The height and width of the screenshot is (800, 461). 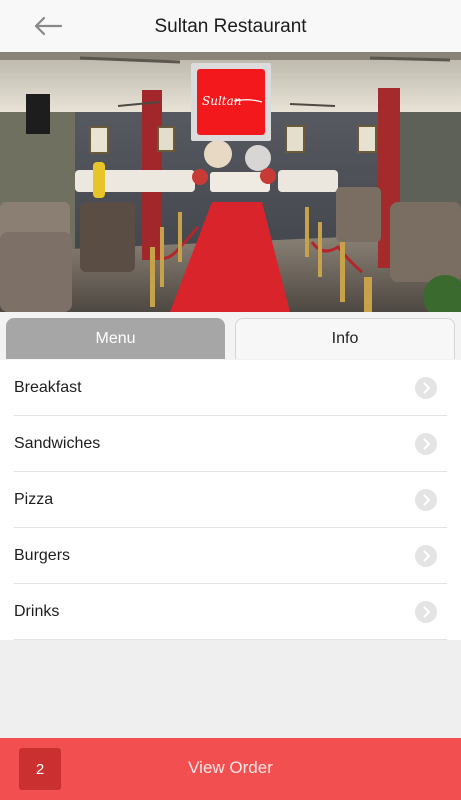 What do you see at coordinates (345, 338) in the screenshot?
I see `tab-info: Info` at bounding box center [345, 338].